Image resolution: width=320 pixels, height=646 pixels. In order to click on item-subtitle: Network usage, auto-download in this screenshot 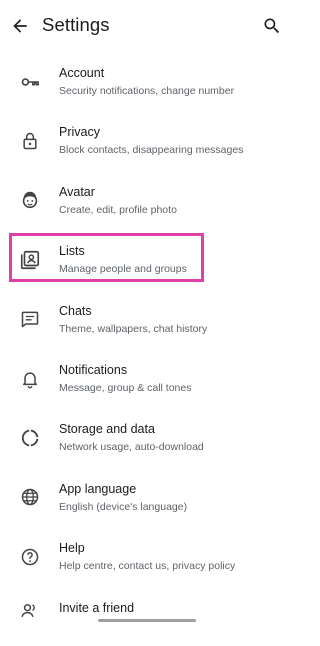, I will do `click(131, 447)`.